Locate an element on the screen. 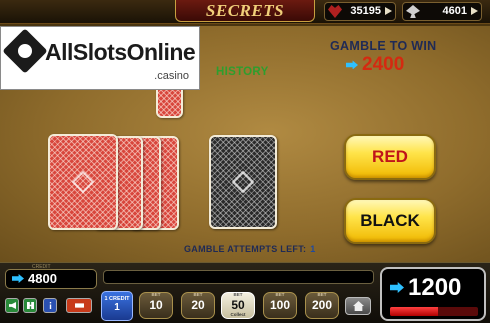  gamble-amount-value: 2400 is located at coordinates (383, 64).